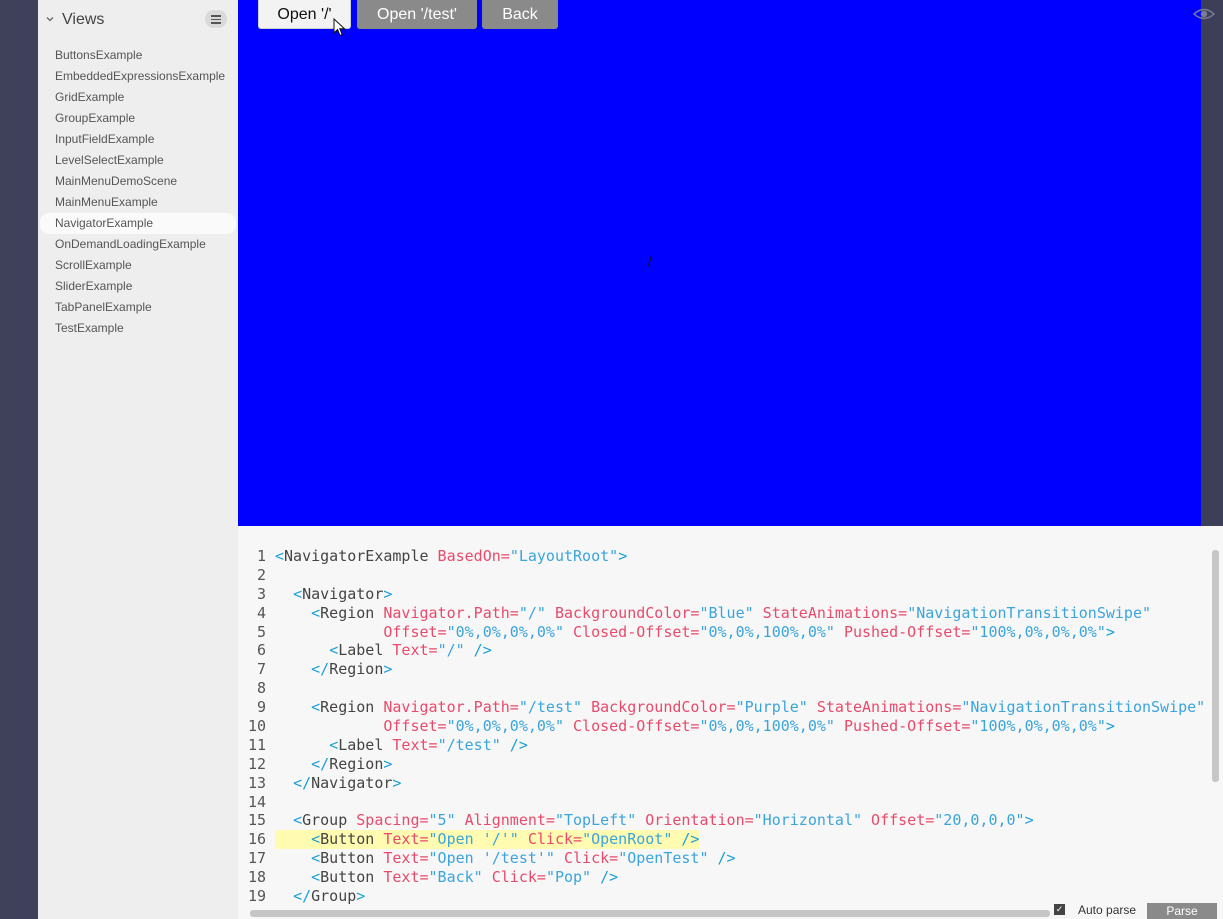  What do you see at coordinates (261, 574) in the screenshot?
I see `line-number: 2` at bounding box center [261, 574].